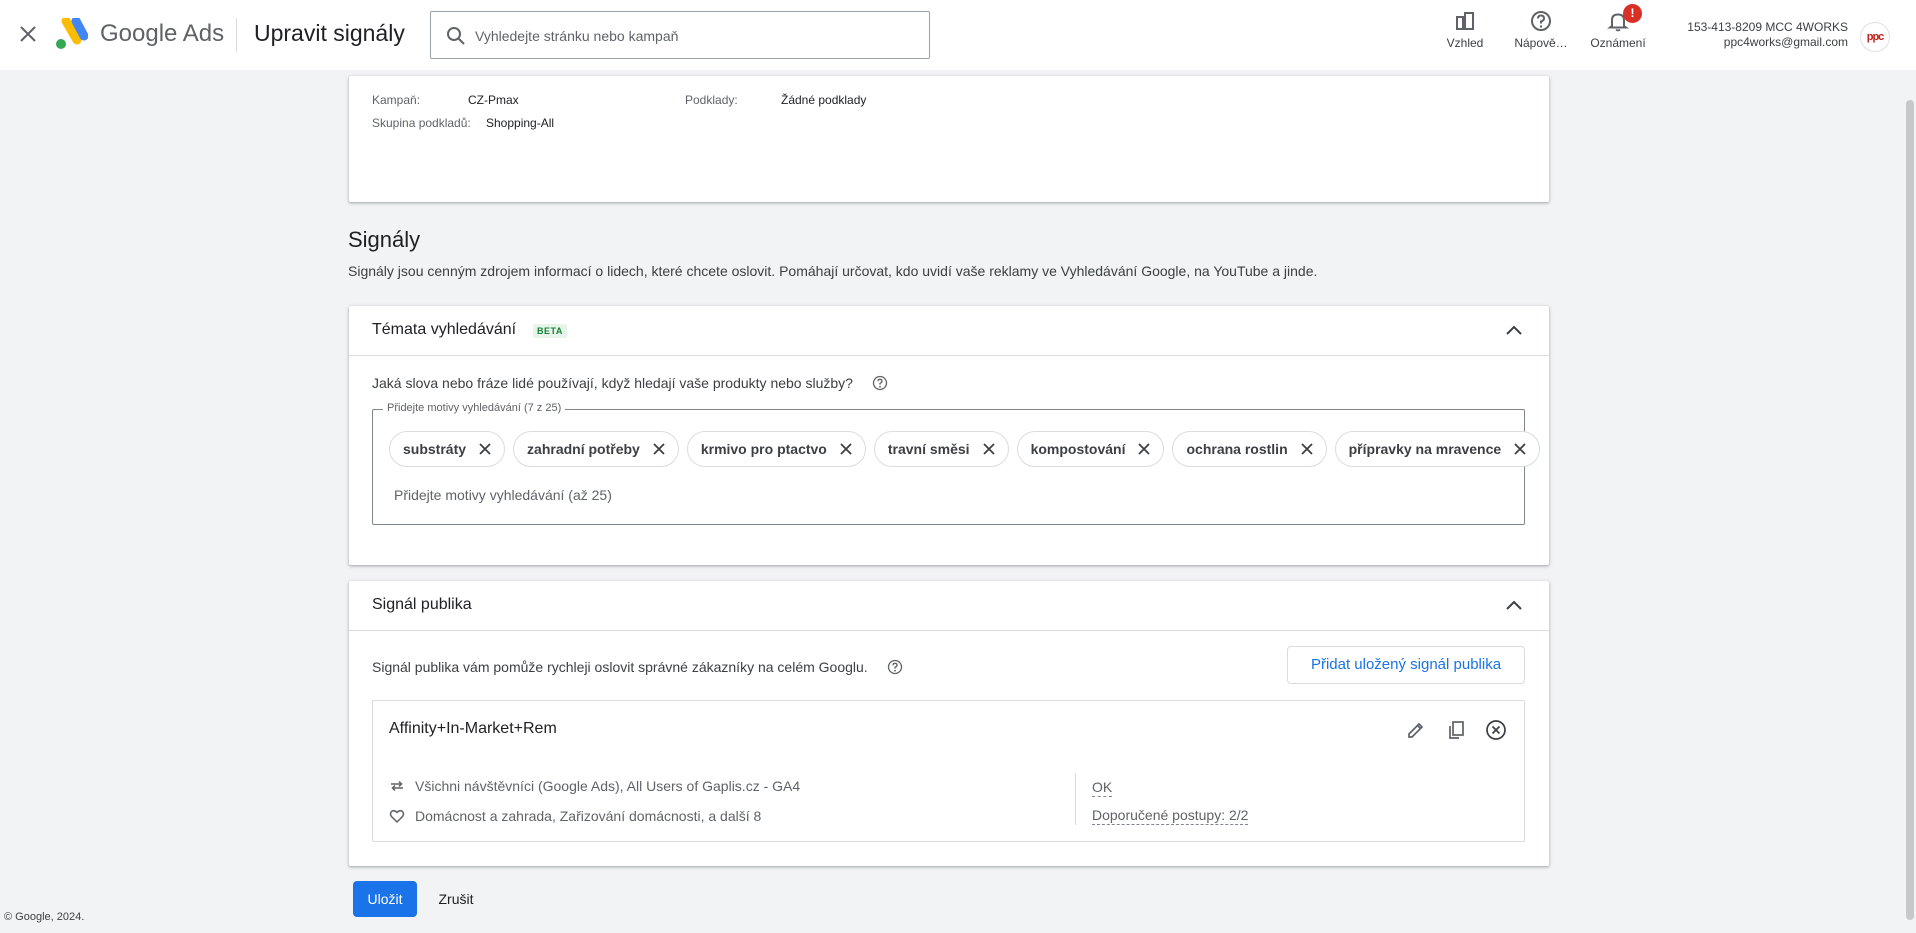  Describe the element at coordinates (1465, 43) in the screenshot. I see `appearance-label: Vzhled` at that location.